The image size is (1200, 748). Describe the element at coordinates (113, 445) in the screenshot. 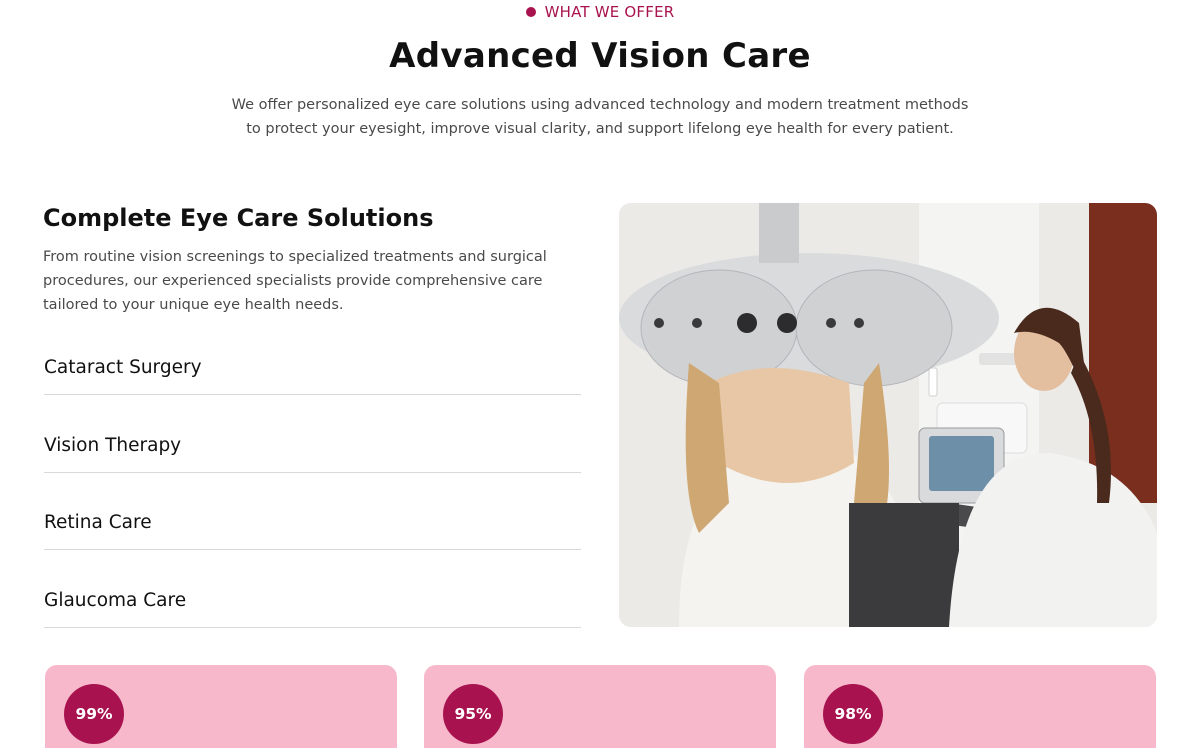

I see `service-item-label: Vision Therapy` at that location.